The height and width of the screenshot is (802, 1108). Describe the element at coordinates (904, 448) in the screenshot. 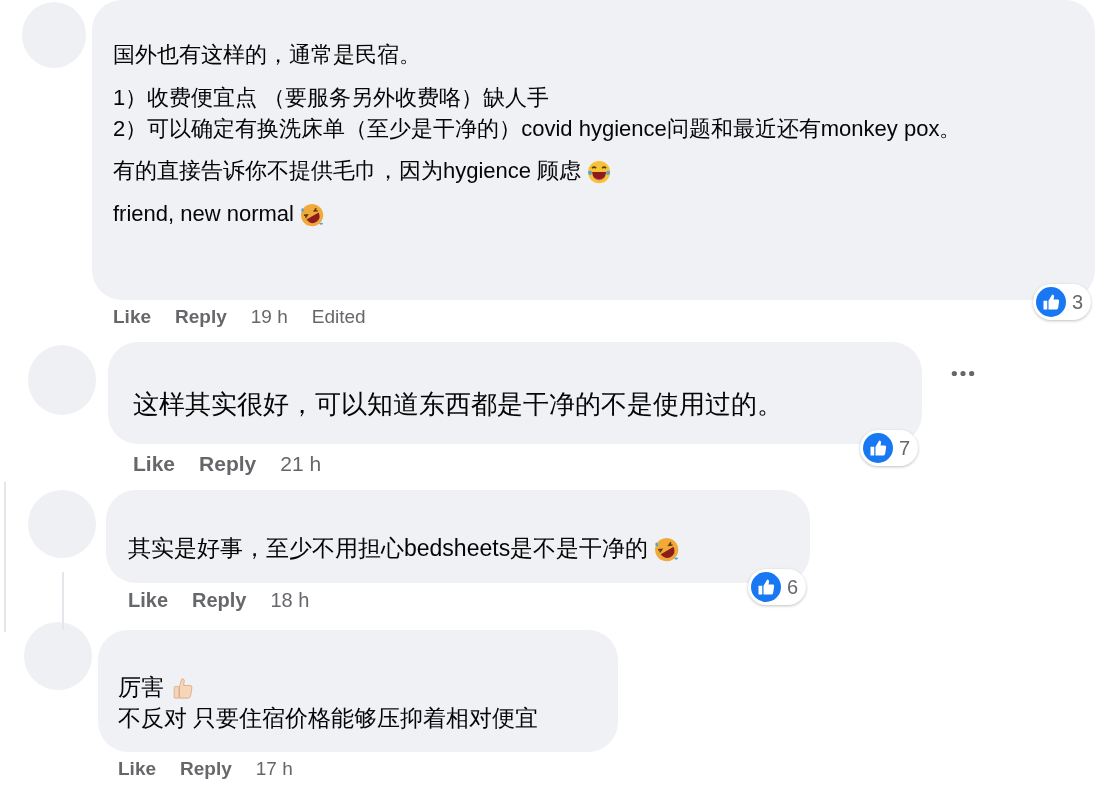

I see `reaction-count: 7` at that location.